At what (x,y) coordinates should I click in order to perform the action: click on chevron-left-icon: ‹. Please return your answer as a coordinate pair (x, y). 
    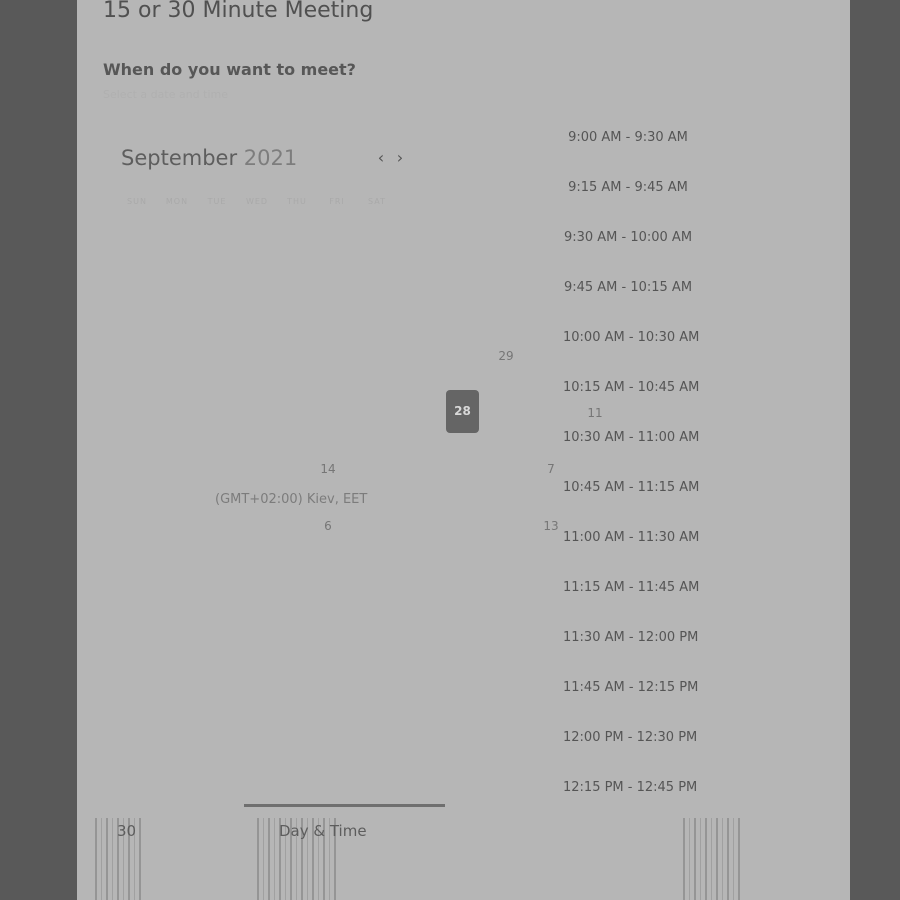
    Looking at the image, I should click on (381, 157).